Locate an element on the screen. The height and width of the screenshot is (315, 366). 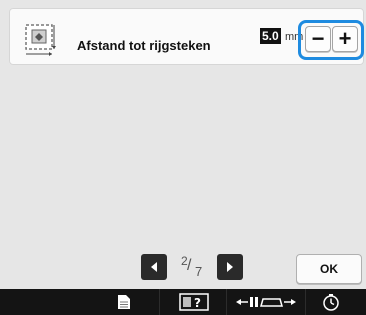
document-icon is located at coordinates (124, 302).